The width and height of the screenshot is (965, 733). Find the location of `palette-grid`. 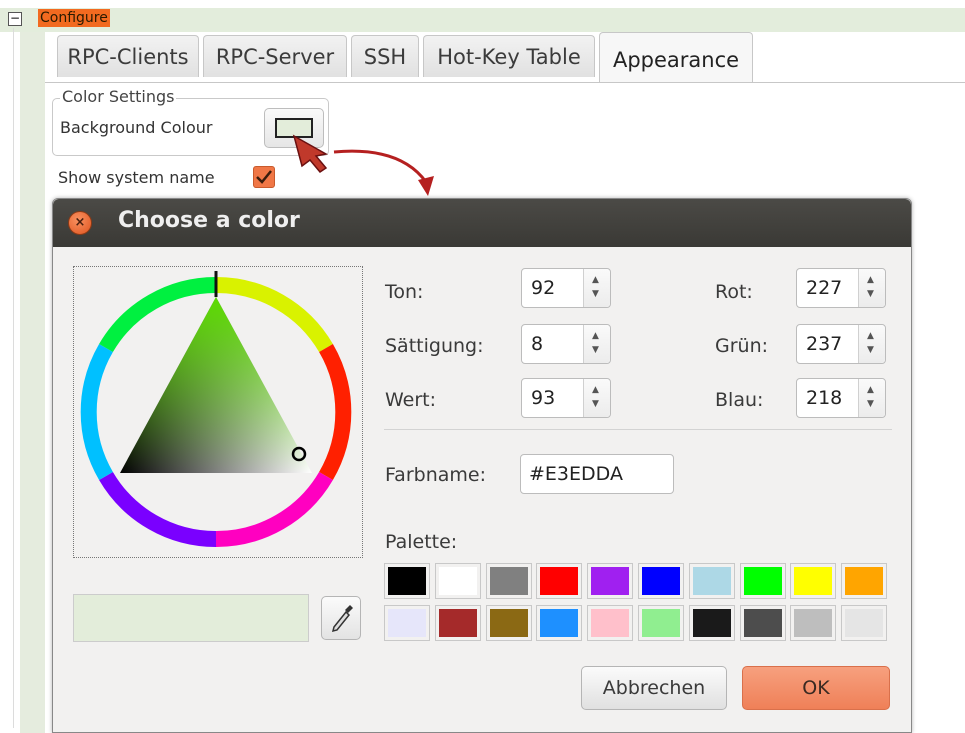

palette-grid is located at coordinates (638, 602).